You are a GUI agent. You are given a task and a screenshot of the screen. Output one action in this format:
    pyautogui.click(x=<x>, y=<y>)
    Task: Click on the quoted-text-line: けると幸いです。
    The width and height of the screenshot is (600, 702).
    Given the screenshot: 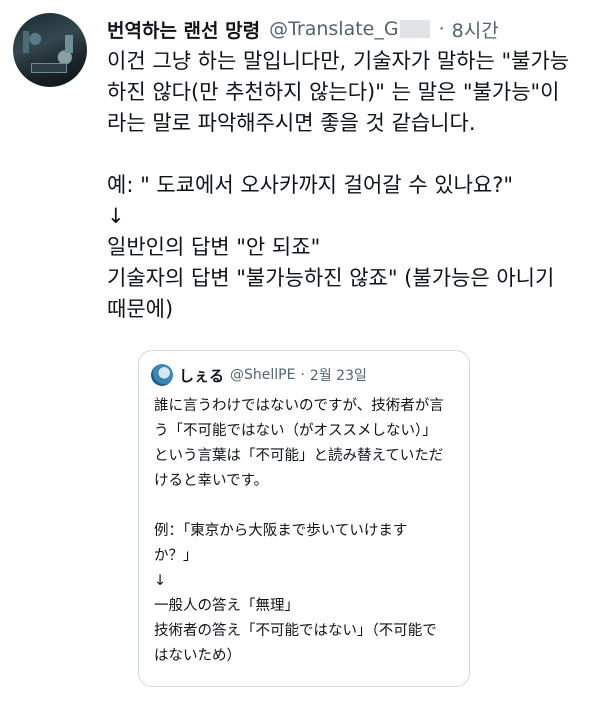 What is the action you would take?
    pyautogui.click(x=211, y=481)
    